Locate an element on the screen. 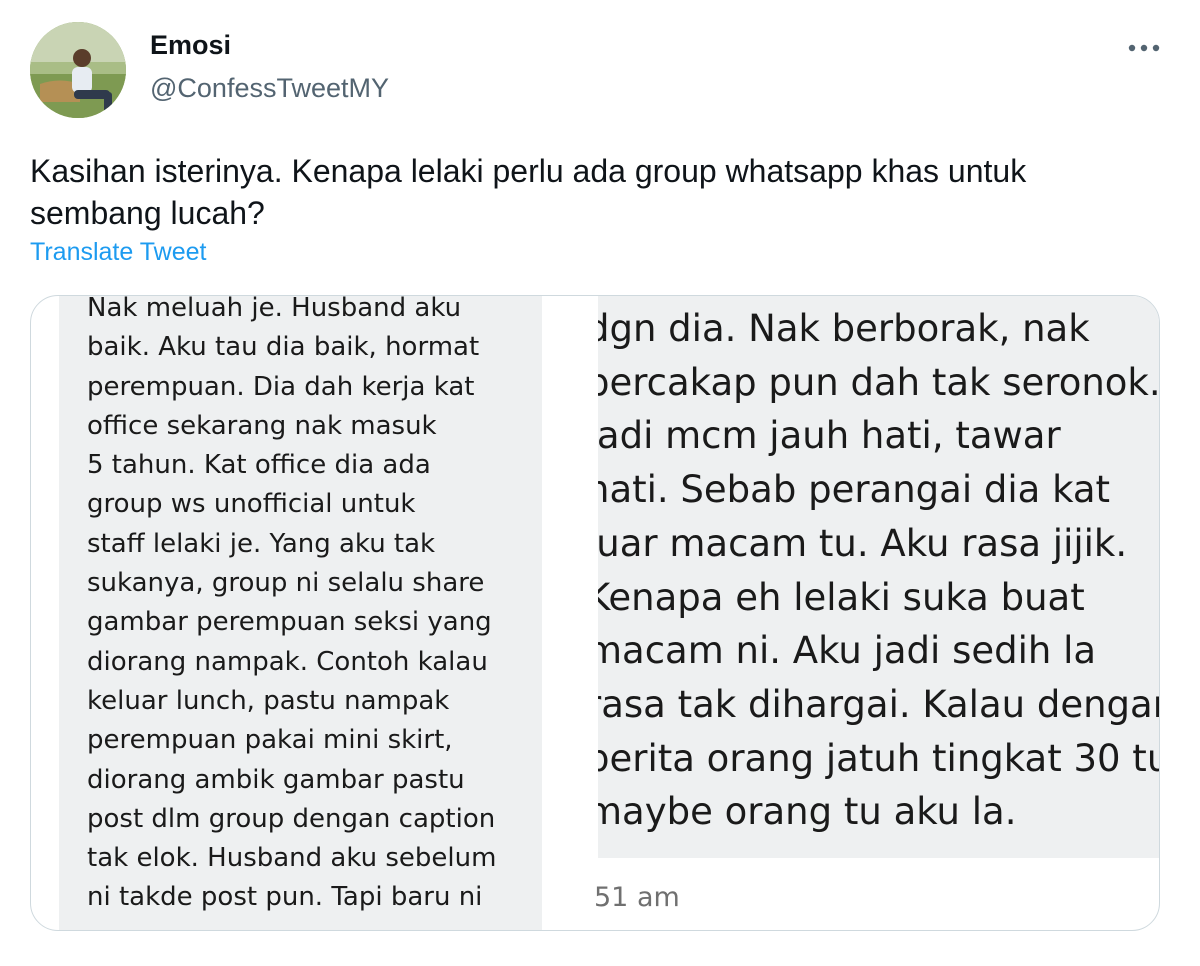  profile-photo-icon is located at coordinates (78, 70).